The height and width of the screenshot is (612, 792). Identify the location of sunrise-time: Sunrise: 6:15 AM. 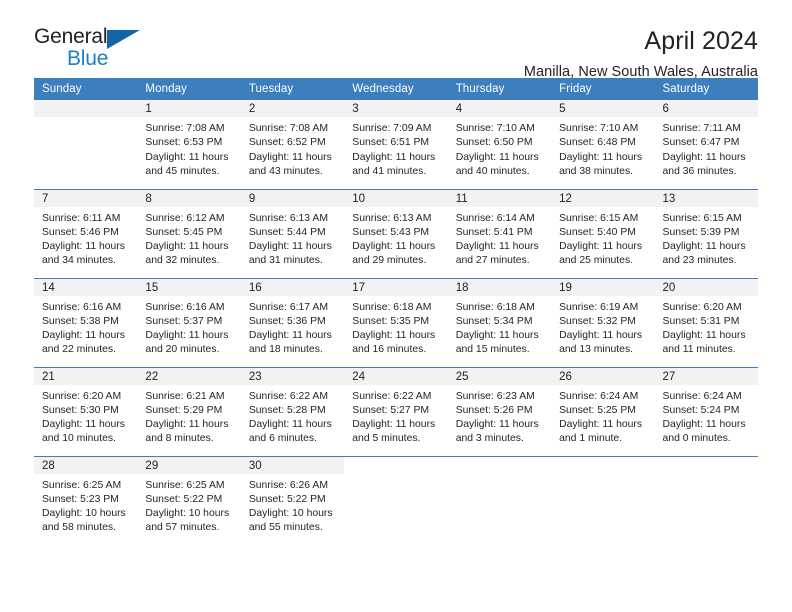
(599, 218).